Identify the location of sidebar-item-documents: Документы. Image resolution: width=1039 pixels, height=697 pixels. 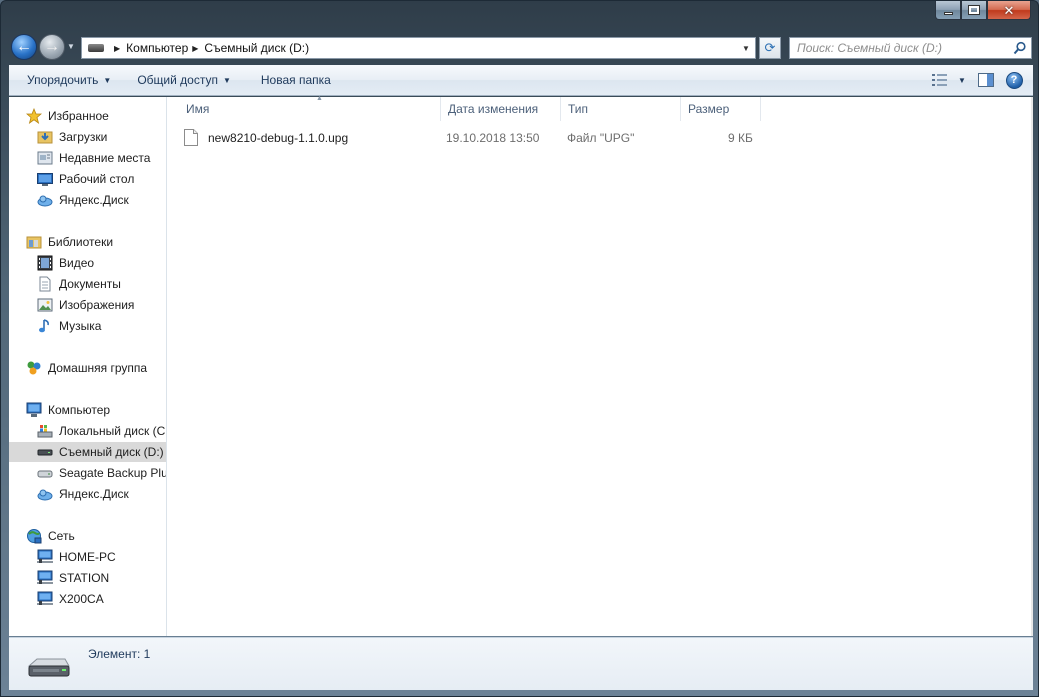
(79, 284).